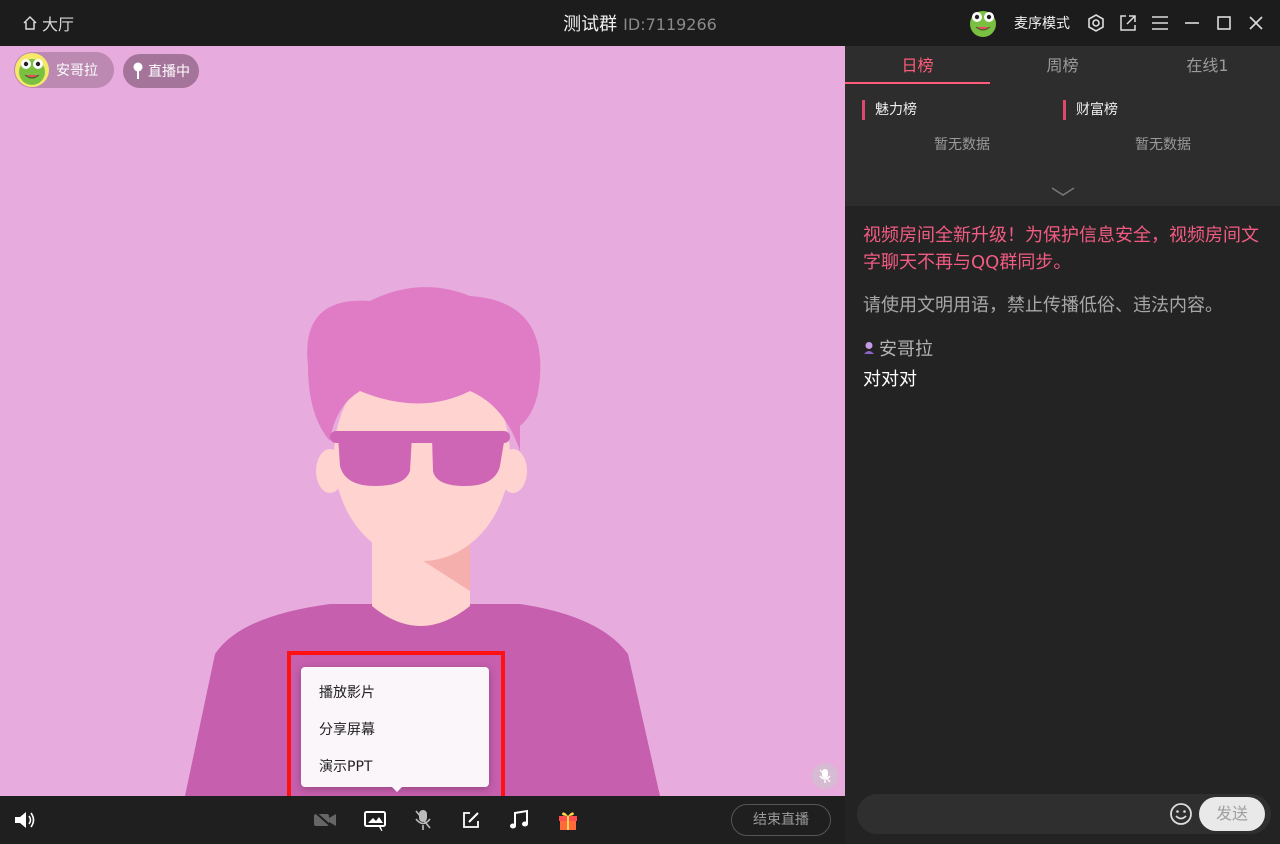 The height and width of the screenshot is (844, 1280). What do you see at coordinates (962, 110) in the screenshot?
I see `charm-ranking-title: 魅力榜` at bounding box center [962, 110].